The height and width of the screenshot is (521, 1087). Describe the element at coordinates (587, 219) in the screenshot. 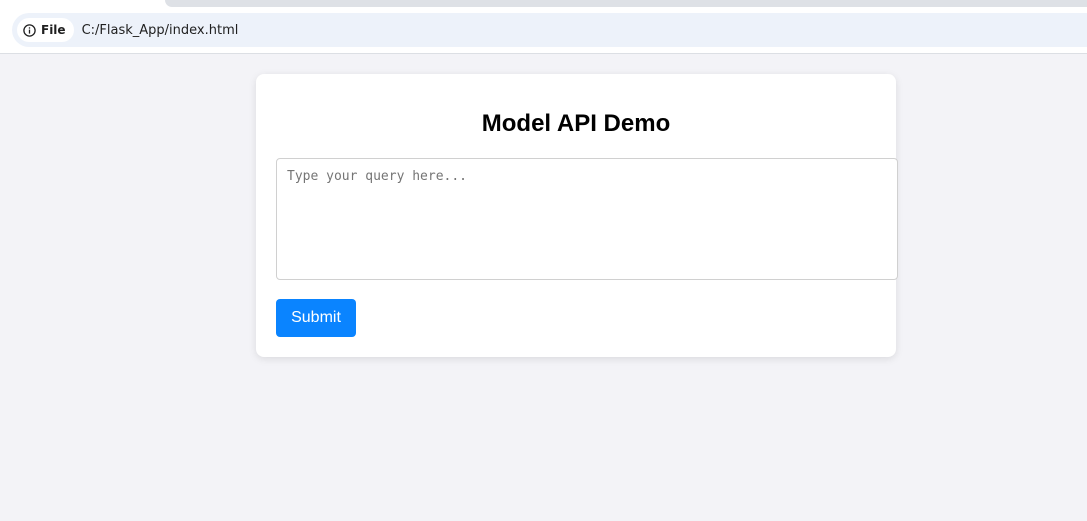

I see `query-input` at that location.